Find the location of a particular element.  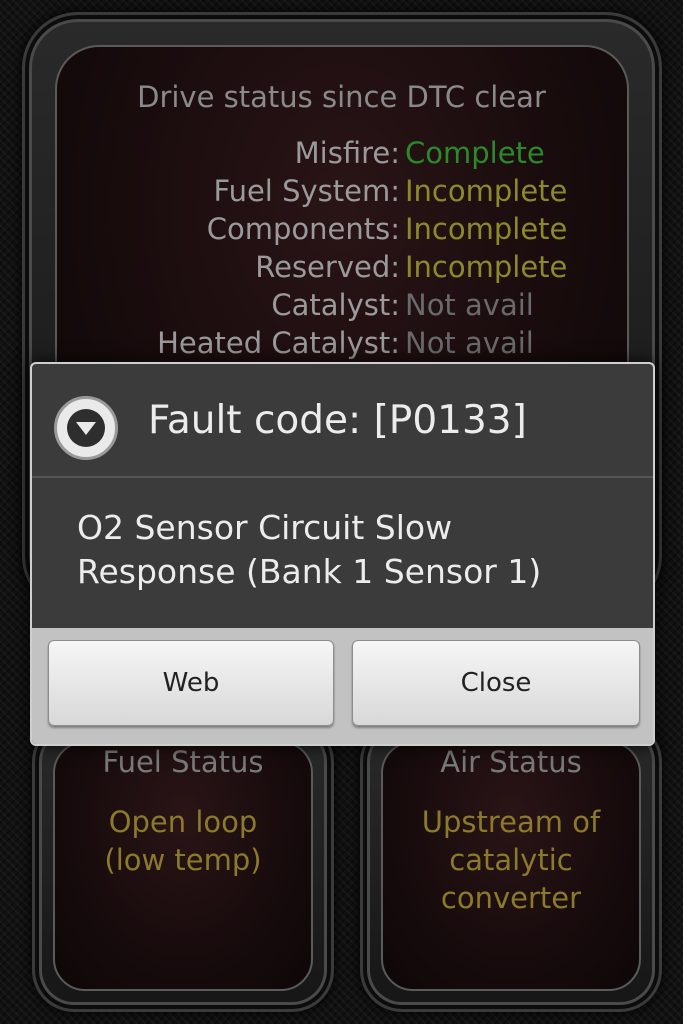

status-label: Heated Catalyst: is located at coordinates (278, 343).